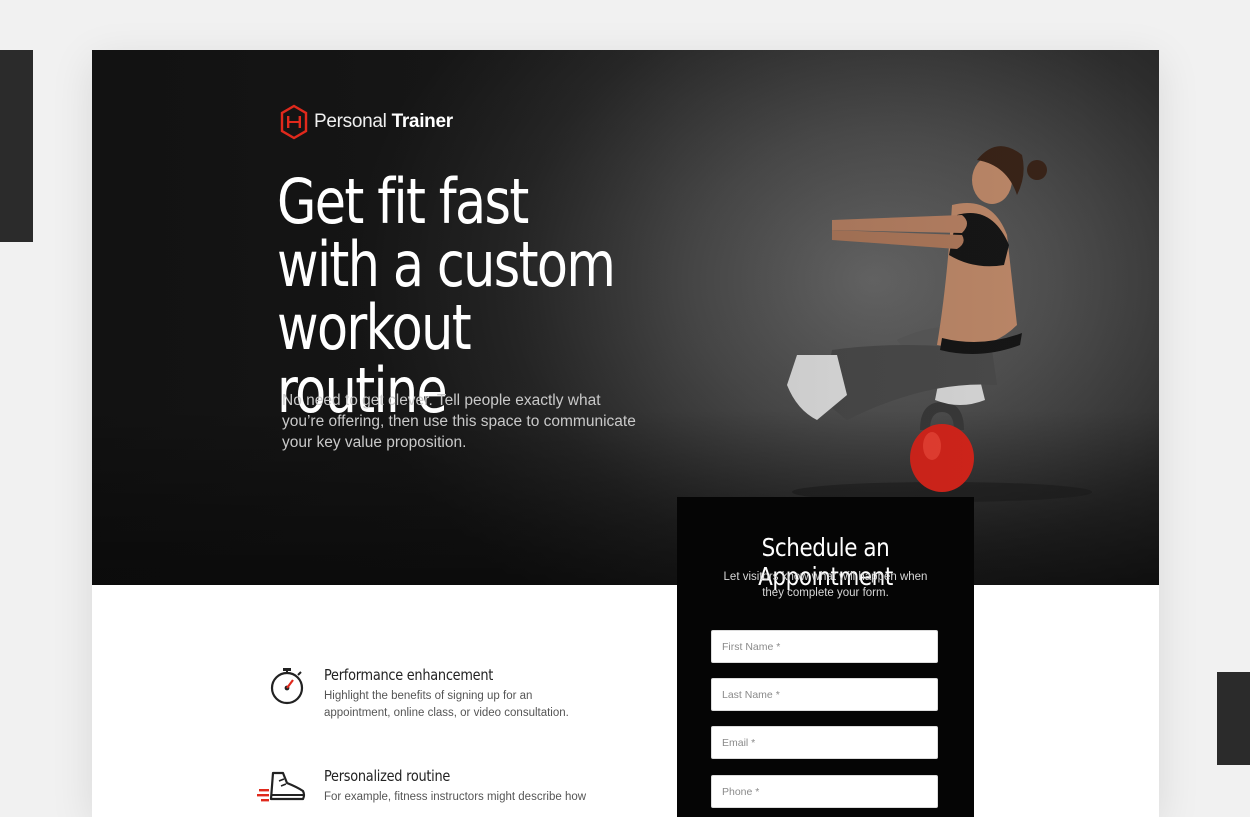 The image size is (1250, 817). I want to click on feature-title: Performance enhancement, so click(409, 675).